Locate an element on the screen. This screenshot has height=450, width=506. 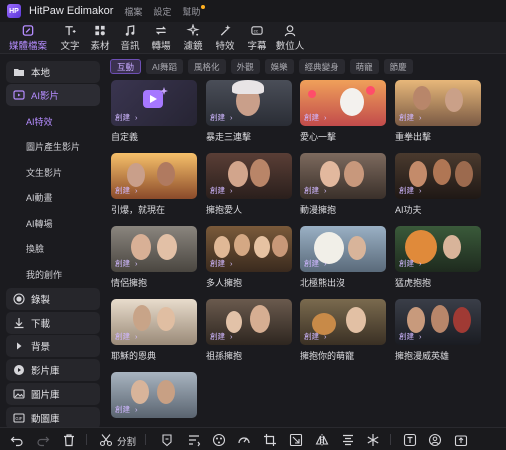
text-template-button is located at coordinates (410, 440).